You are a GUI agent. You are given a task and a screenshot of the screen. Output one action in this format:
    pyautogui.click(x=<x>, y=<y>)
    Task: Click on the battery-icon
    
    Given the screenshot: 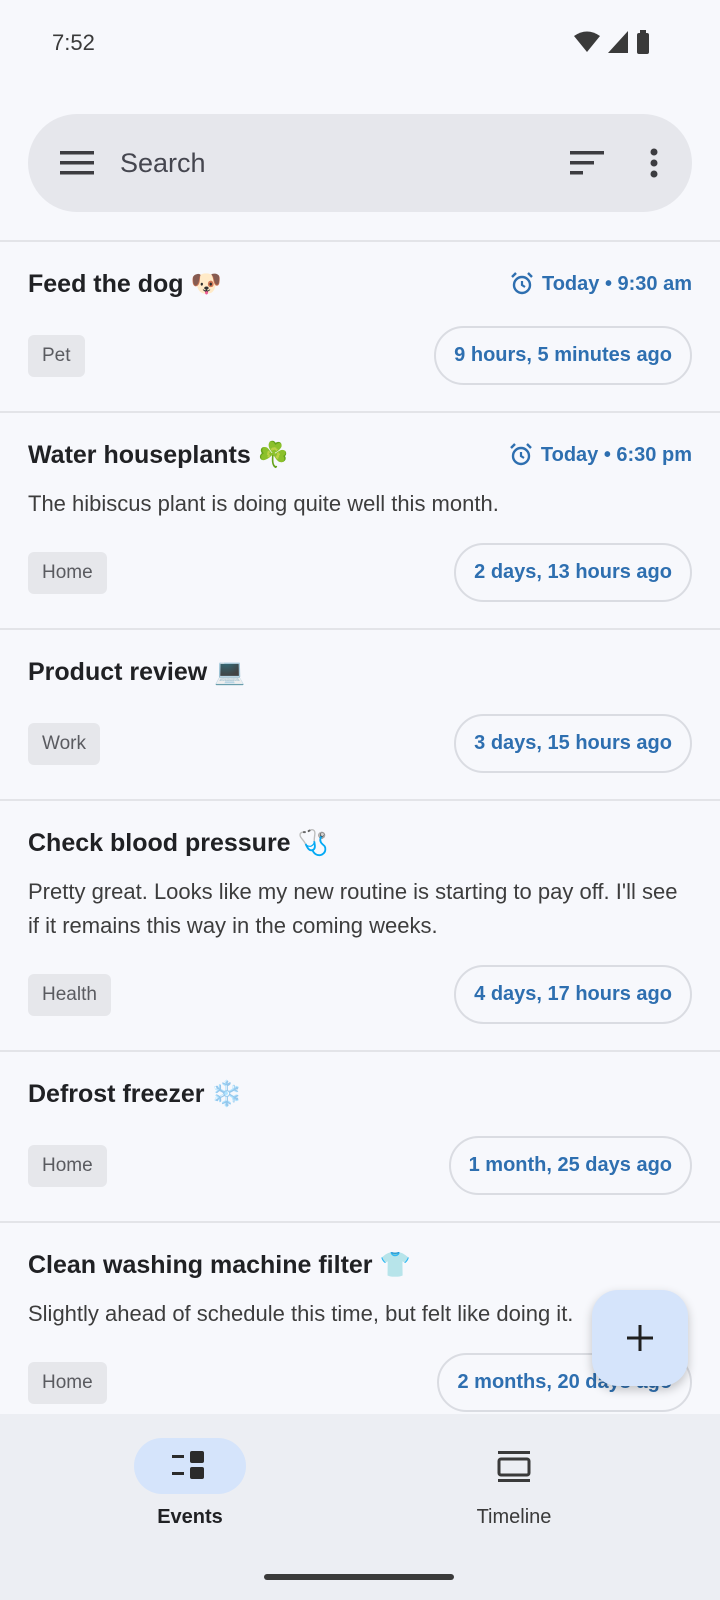 What is the action you would take?
    pyautogui.click(x=643, y=42)
    